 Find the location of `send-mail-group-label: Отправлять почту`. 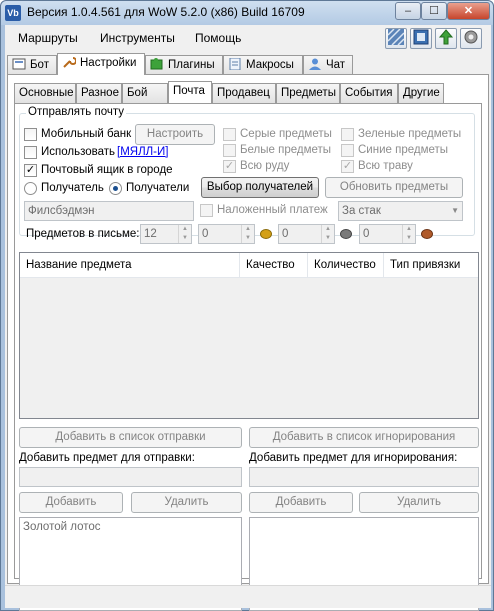

send-mail-group-label: Отправлять почту is located at coordinates (76, 112).